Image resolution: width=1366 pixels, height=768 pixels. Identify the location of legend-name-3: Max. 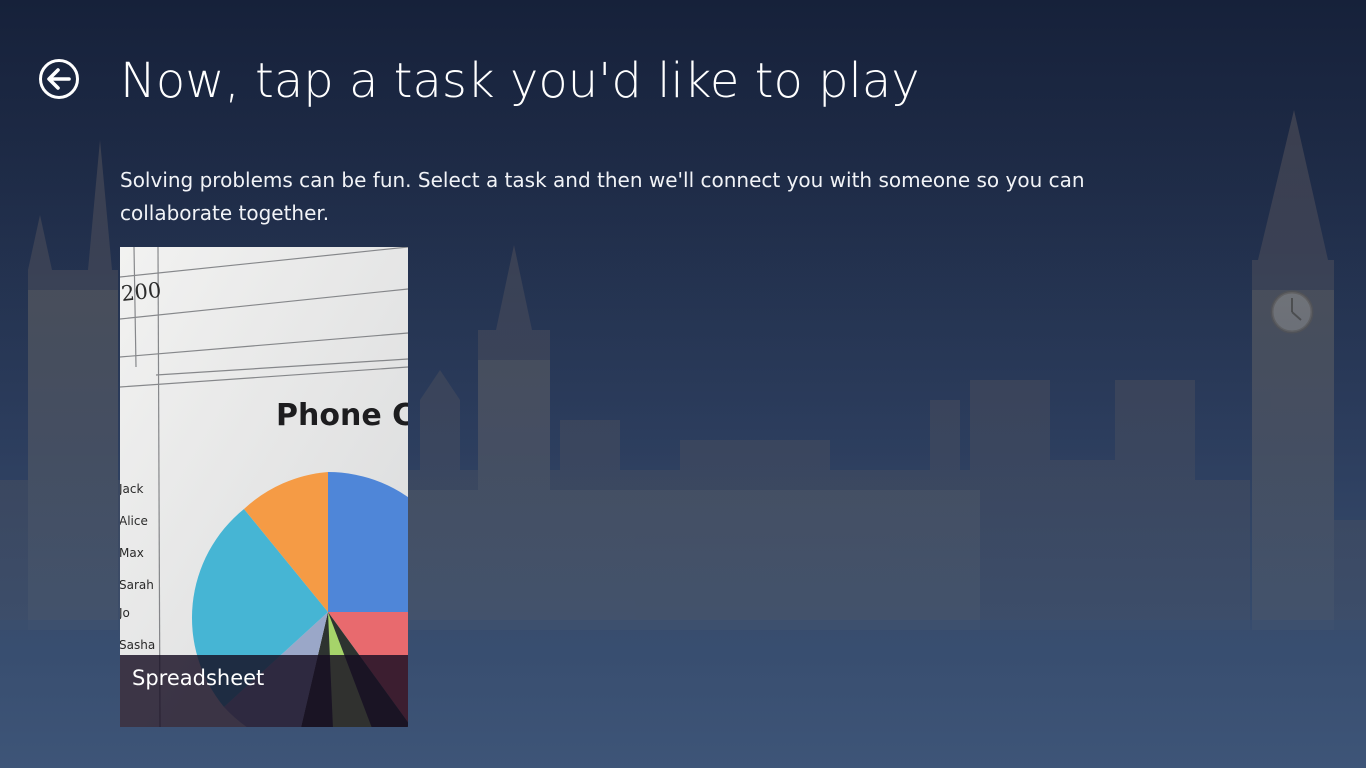
(132, 553).